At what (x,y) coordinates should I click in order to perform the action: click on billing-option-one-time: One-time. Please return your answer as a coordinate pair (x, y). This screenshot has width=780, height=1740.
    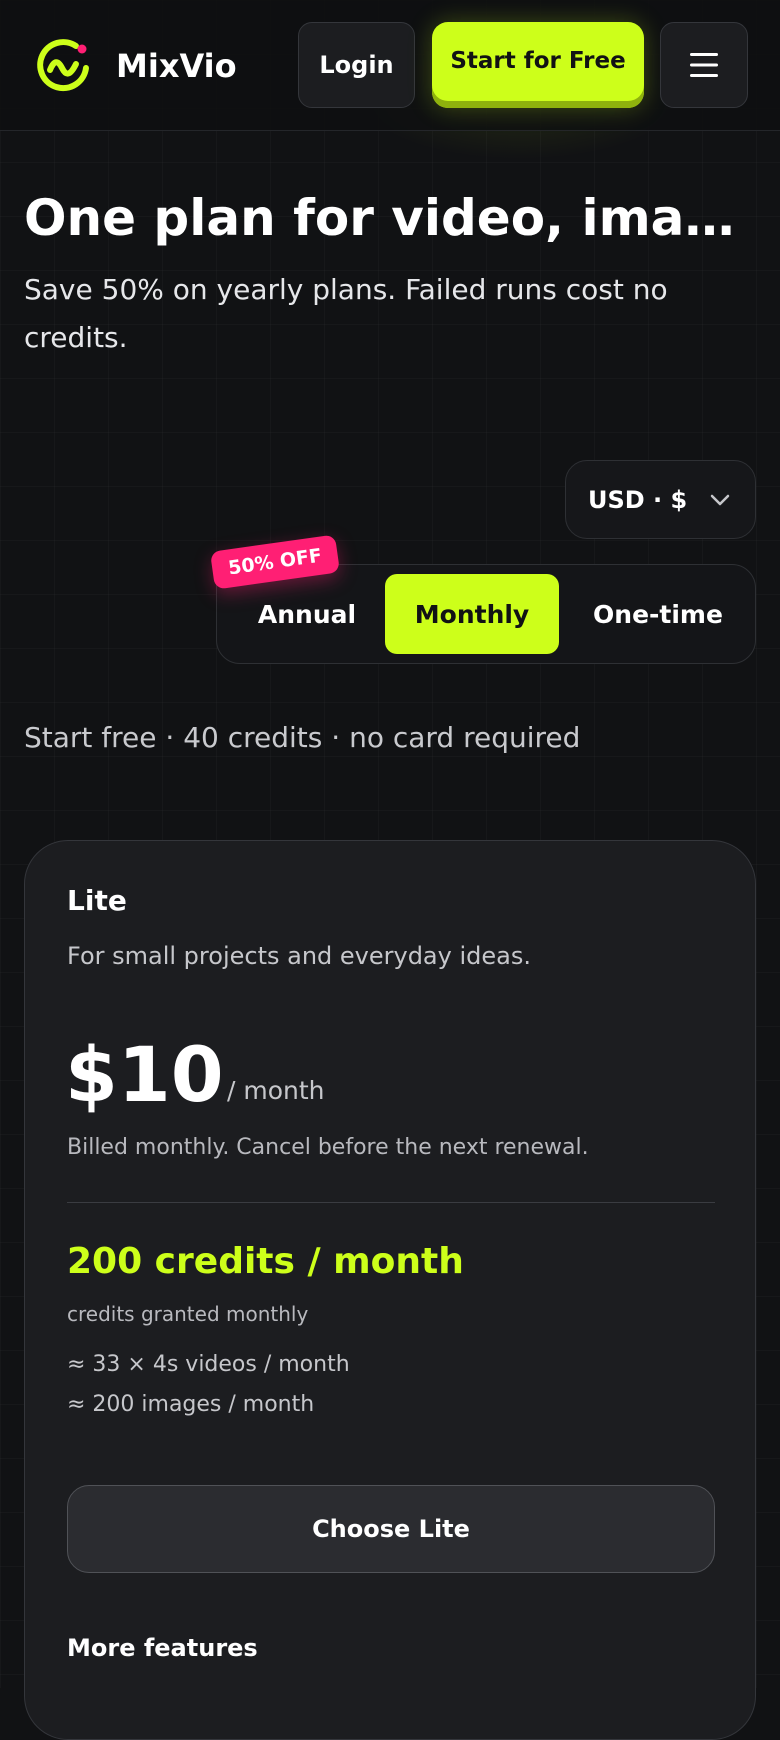
    Looking at the image, I should click on (658, 614).